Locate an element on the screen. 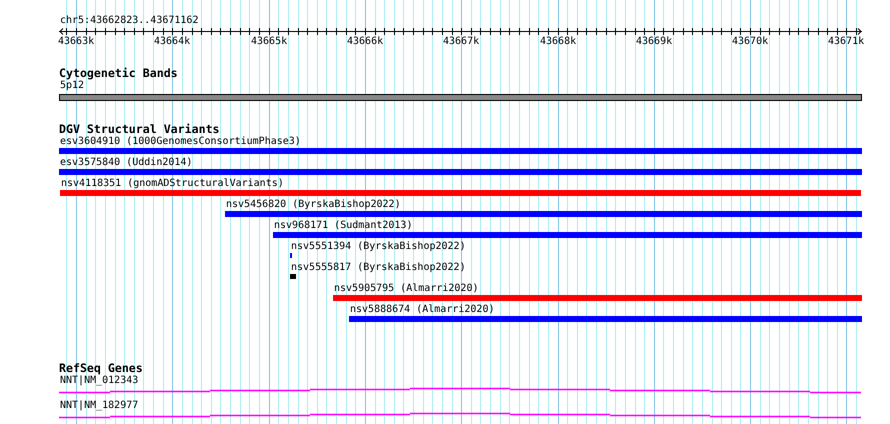 This screenshot has height=424, width=890. variant-label: nsv5555817 (ByrskaBishop2022) is located at coordinates (576, 268).